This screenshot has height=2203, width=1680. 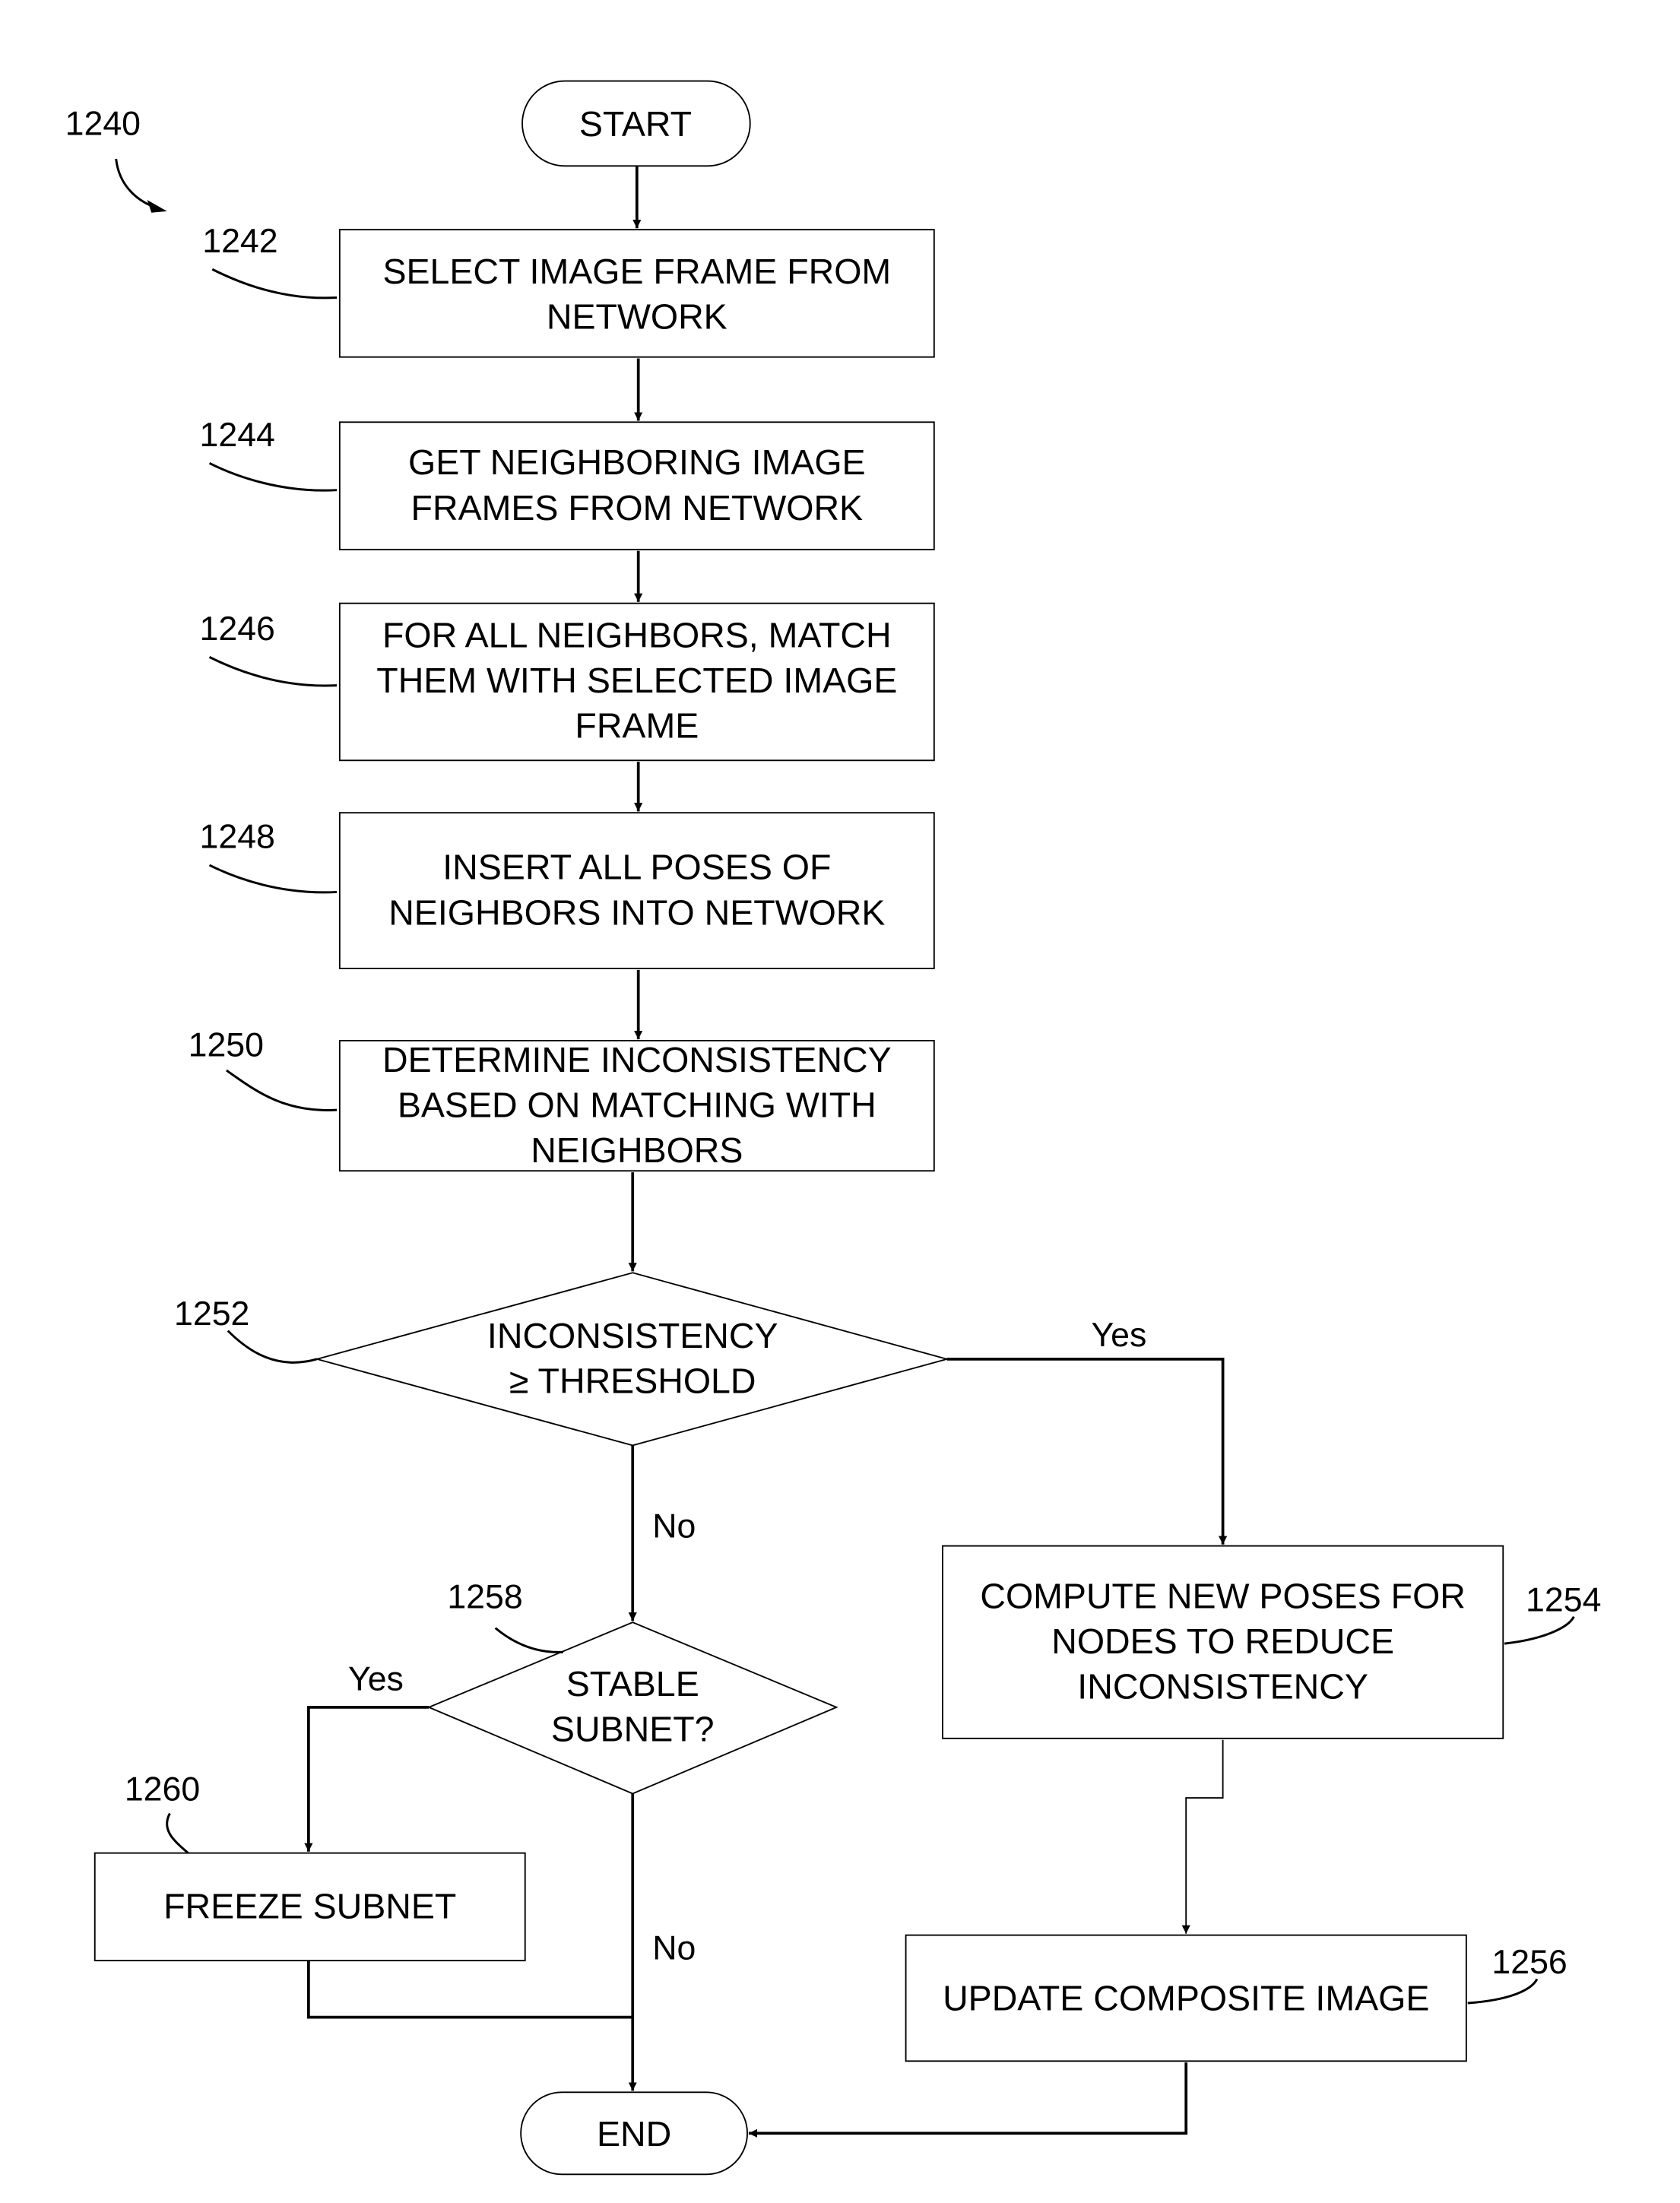 What do you see at coordinates (237, 629) in the screenshot?
I see `ref-1246: 1246` at bounding box center [237, 629].